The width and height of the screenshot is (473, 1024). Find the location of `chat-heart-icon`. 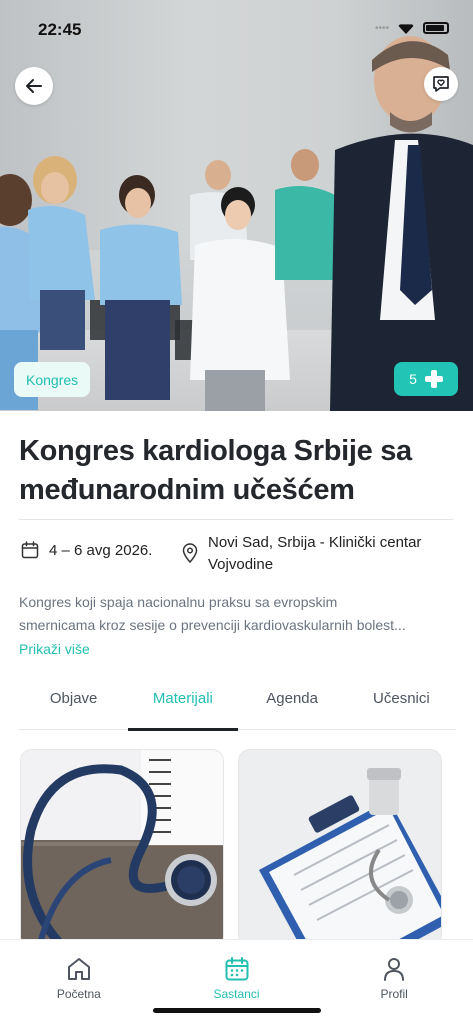

chat-heart-icon is located at coordinates (441, 84).